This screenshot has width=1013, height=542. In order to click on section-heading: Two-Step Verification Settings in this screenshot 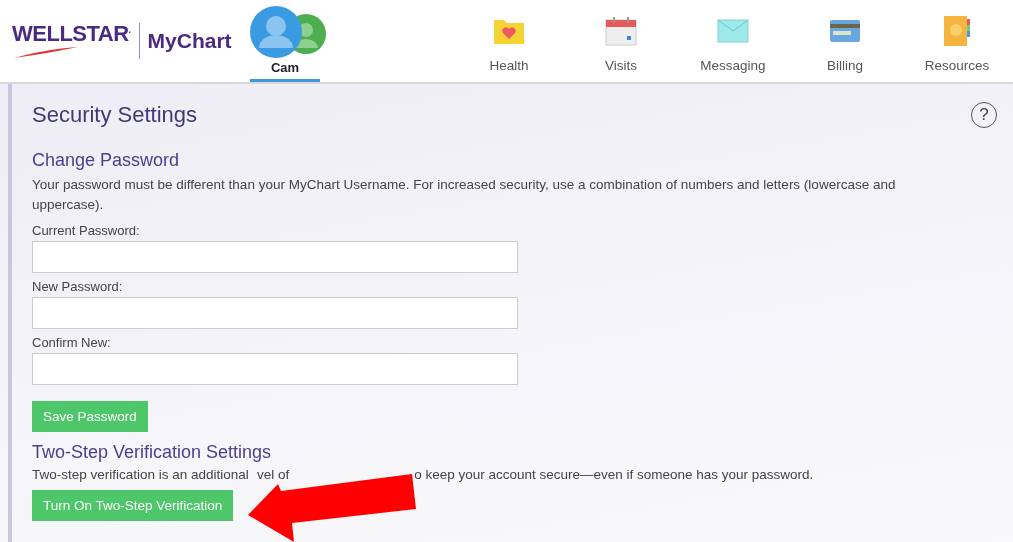, I will do `click(152, 452)`.